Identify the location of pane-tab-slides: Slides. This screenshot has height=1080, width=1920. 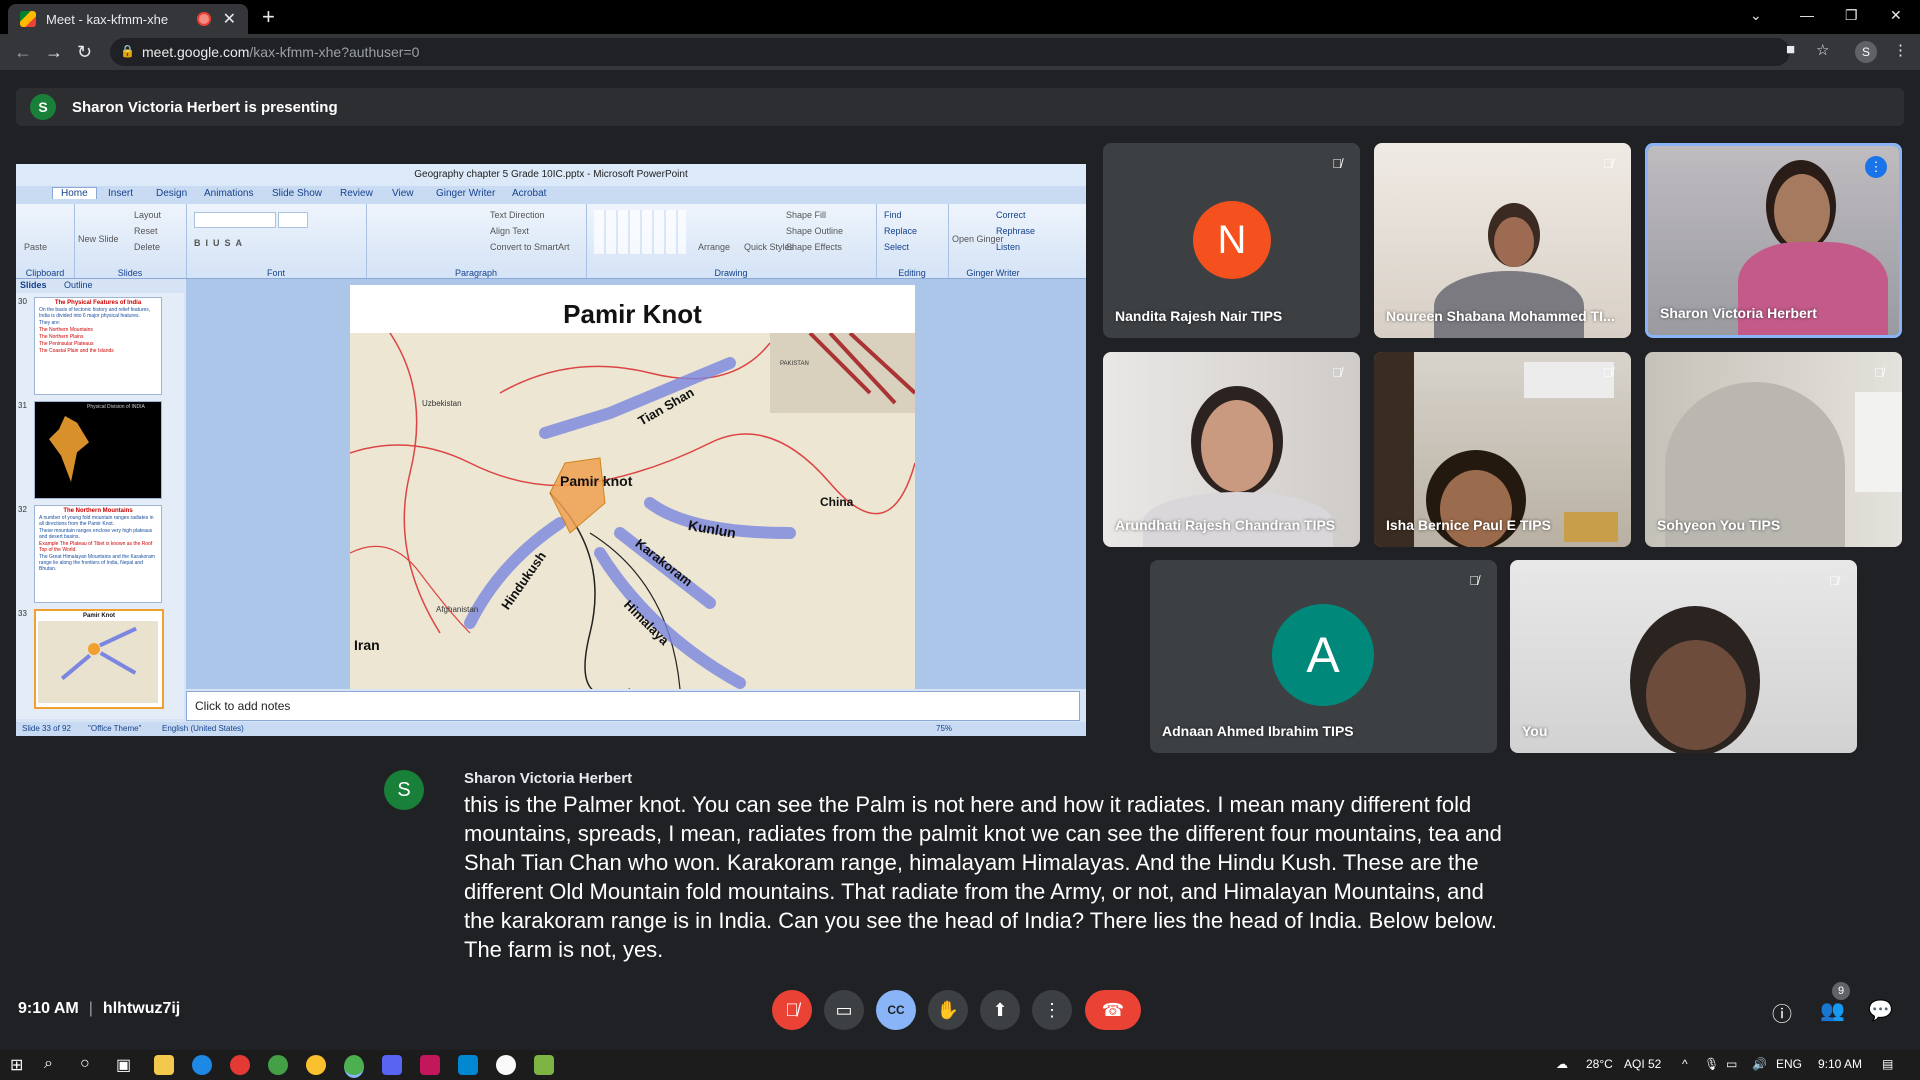
(33, 285).